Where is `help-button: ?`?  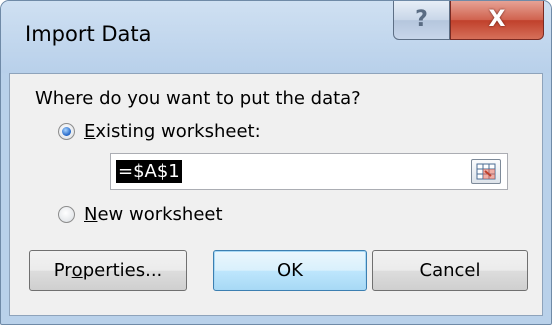
help-button: ? is located at coordinates (421, 20).